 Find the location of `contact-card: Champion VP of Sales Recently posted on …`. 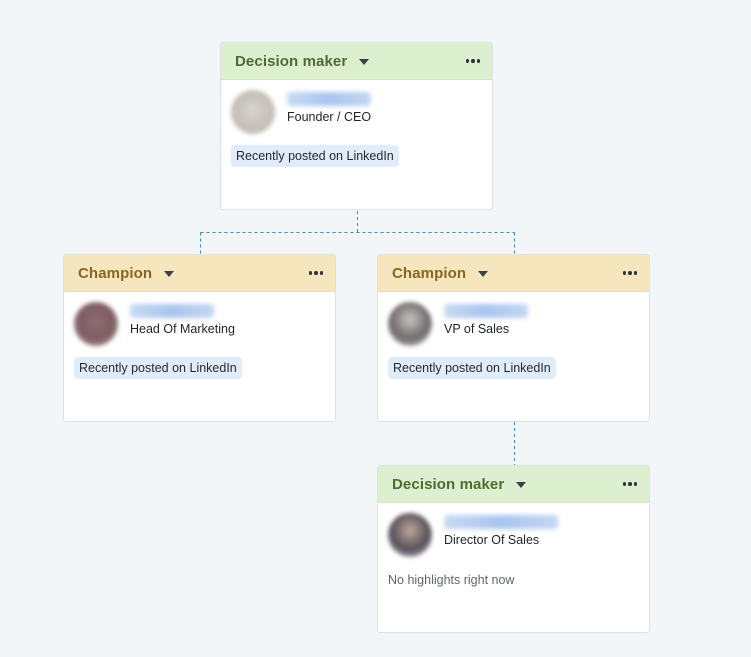

contact-card: Champion VP of Sales Recently posted on … is located at coordinates (513, 338).